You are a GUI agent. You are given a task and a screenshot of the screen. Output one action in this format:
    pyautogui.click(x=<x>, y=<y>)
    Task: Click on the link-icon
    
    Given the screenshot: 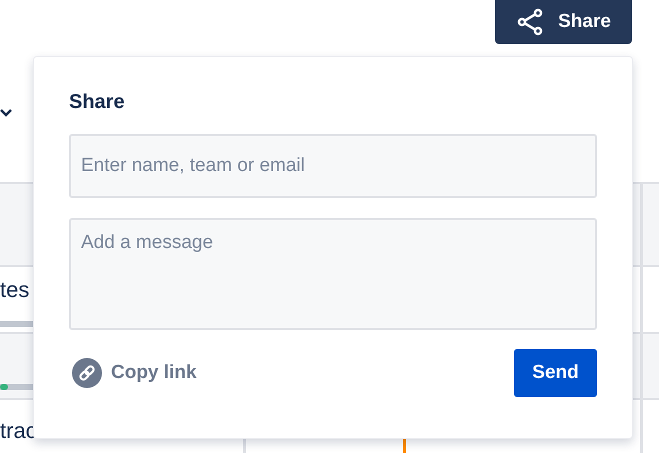 What is the action you would take?
    pyautogui.click(x=87, y=373)
    